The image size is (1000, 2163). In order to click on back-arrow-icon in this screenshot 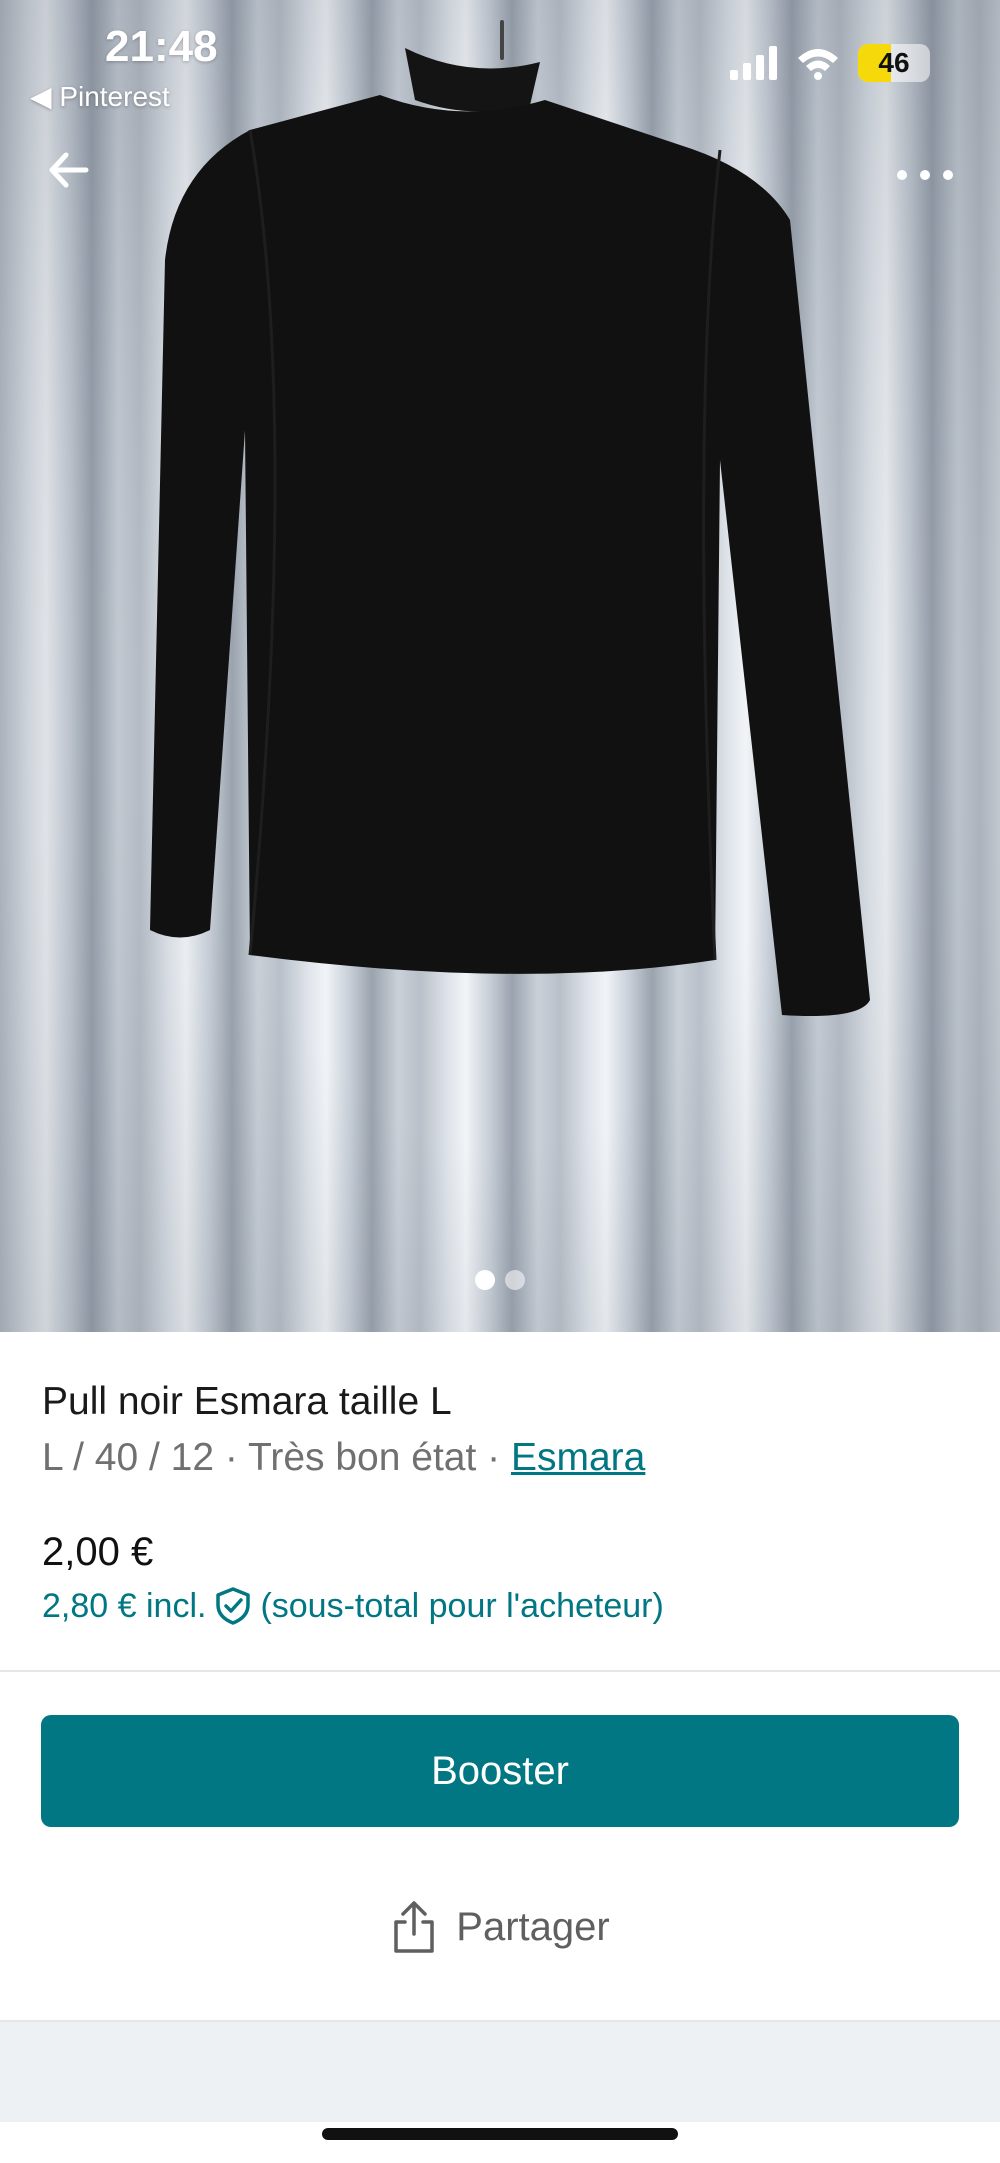, I will do `click(70, 170)`.